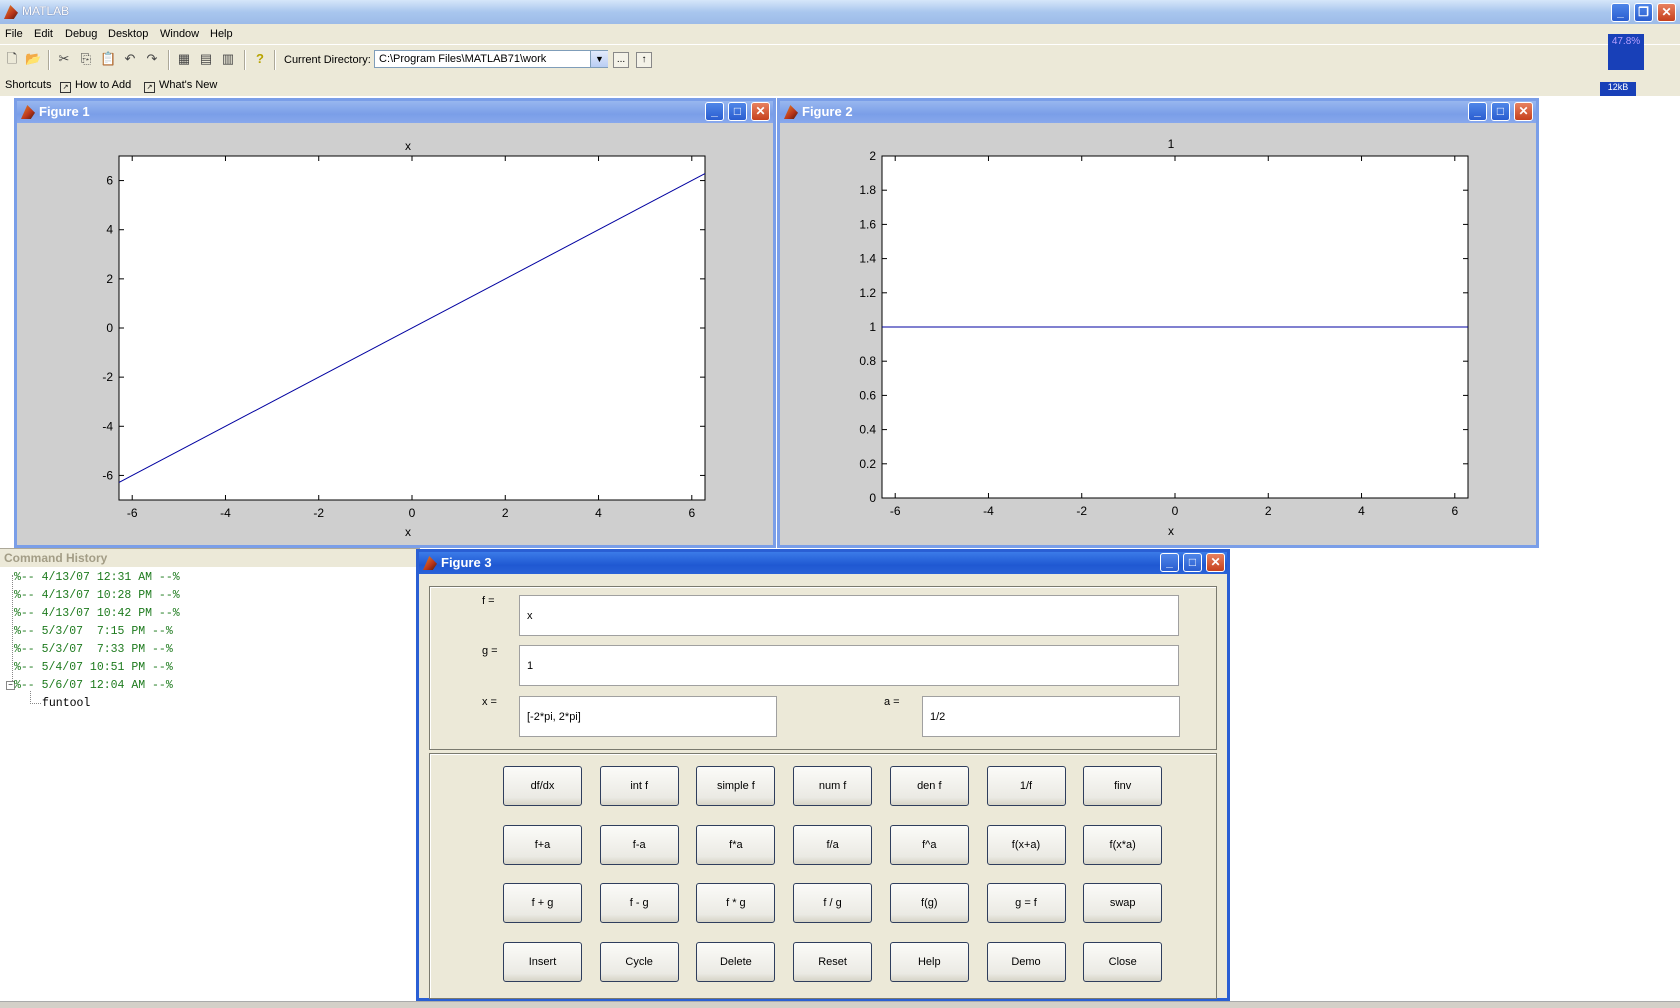 This screenshot has height=1008, width=1680. Describe the element at coordinates (929, 961) in the screenshot. I see `funtool-button: Help` at that location.